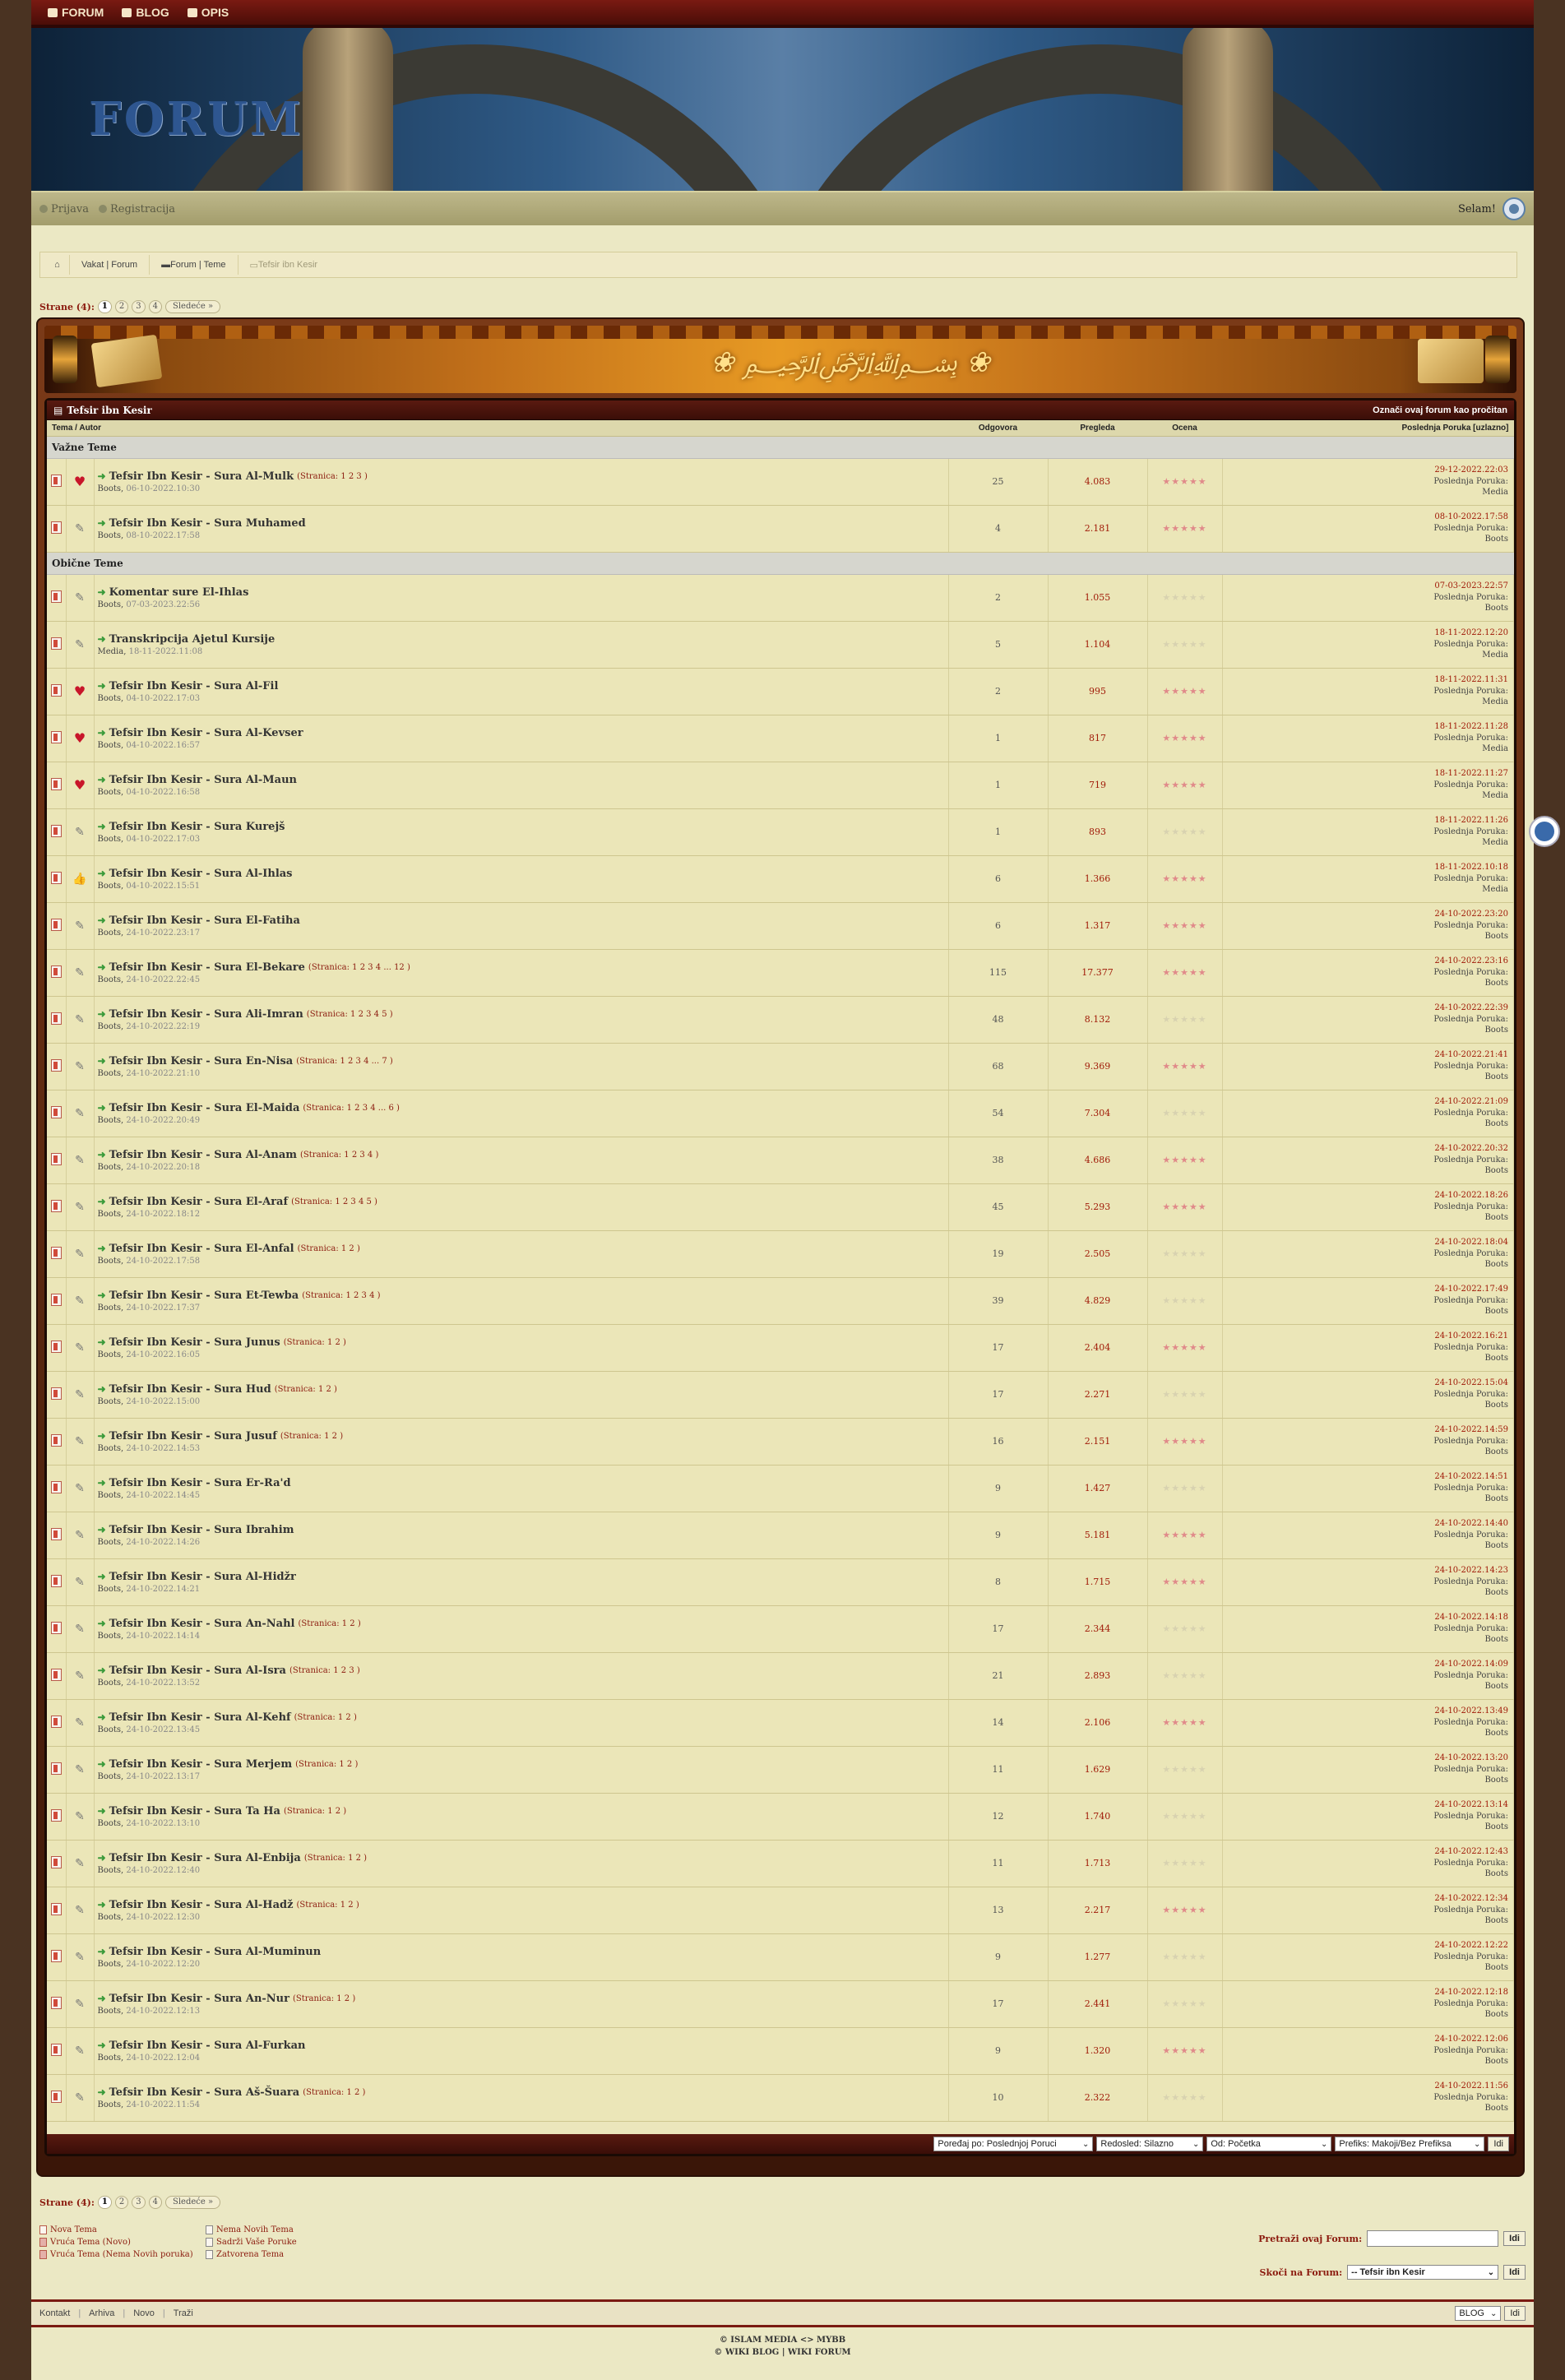 This screenshot has width=1565, height=2380. What do you see at coordinates (204, 1108) in the screenshot?
I see `thread-title: Tefsir Ibn Kesir - Sura El-Maida` at bounding box center [204, 1108].